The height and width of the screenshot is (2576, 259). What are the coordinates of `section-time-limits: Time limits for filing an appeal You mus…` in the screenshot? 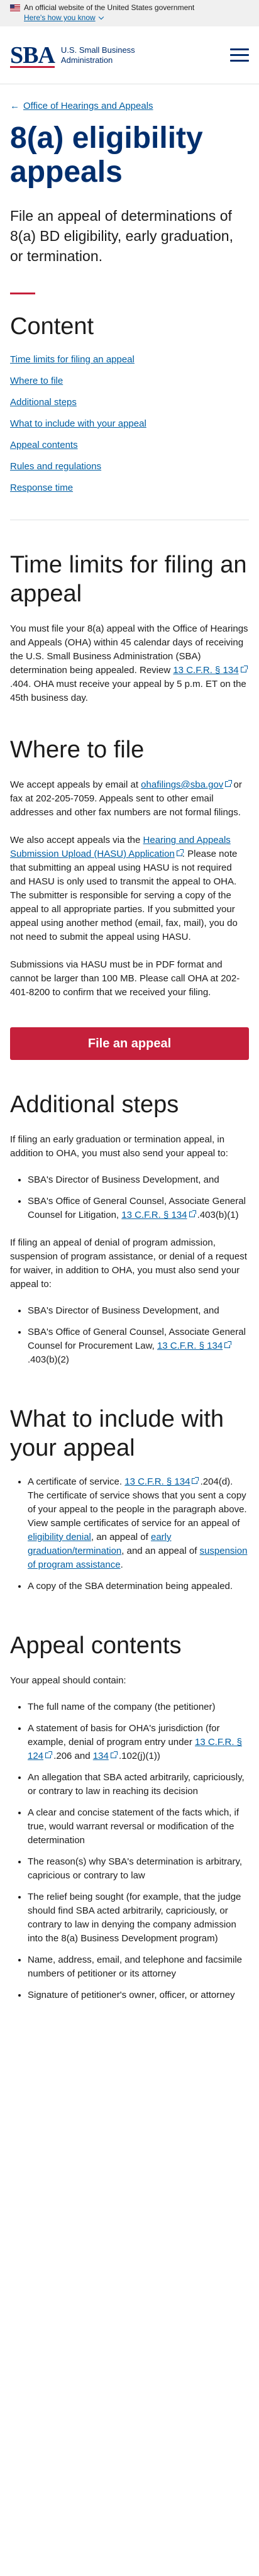 It's located at (129, 612).